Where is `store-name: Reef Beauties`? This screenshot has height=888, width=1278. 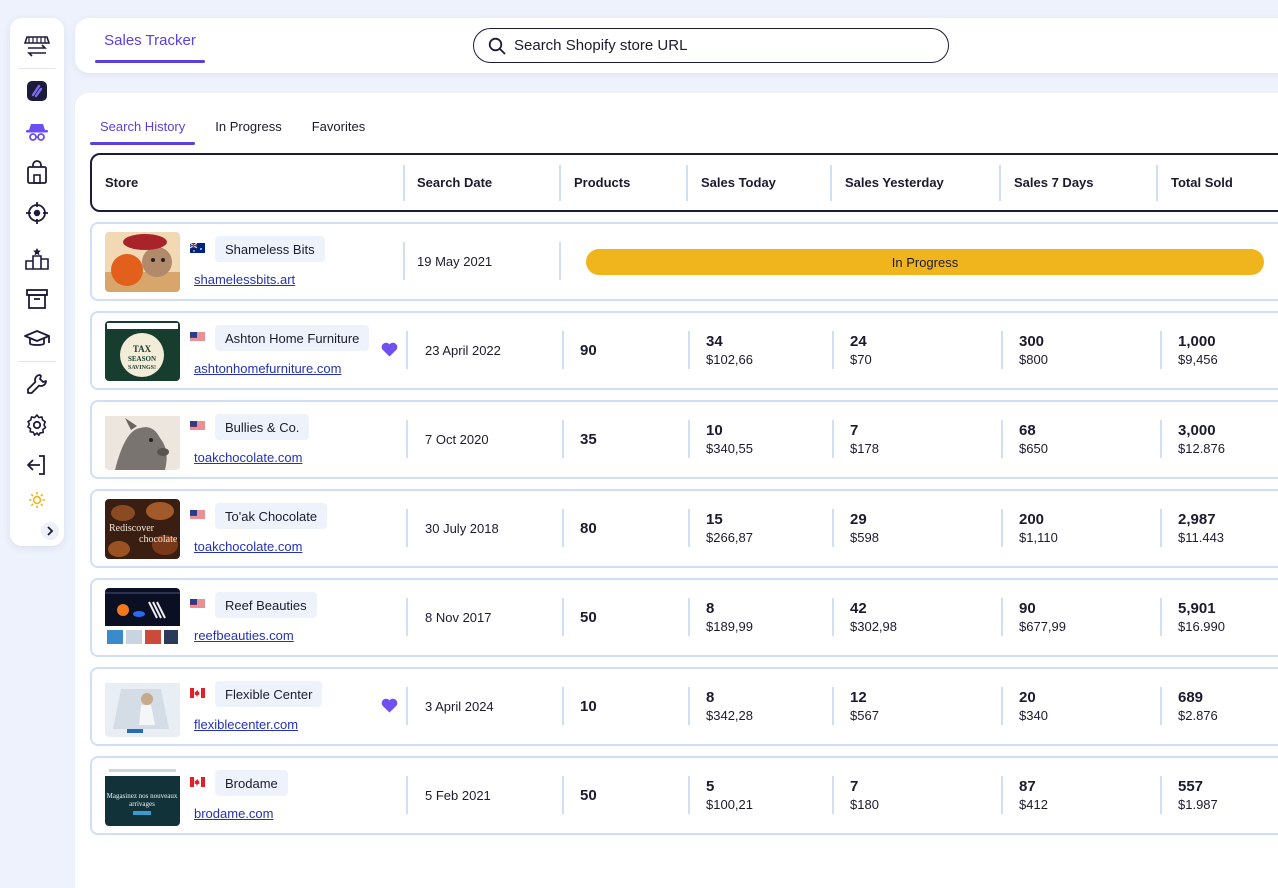 store-name: Reef Beauties is located at coordinates (266, 605).